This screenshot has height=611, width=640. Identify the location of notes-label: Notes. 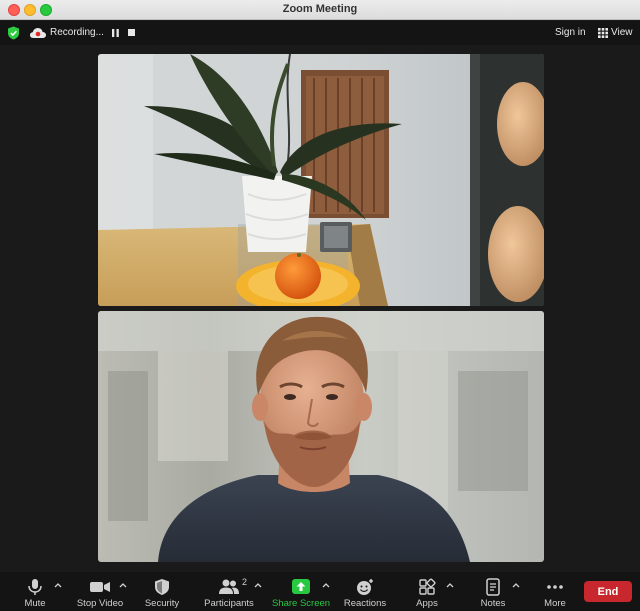
(493, 603).